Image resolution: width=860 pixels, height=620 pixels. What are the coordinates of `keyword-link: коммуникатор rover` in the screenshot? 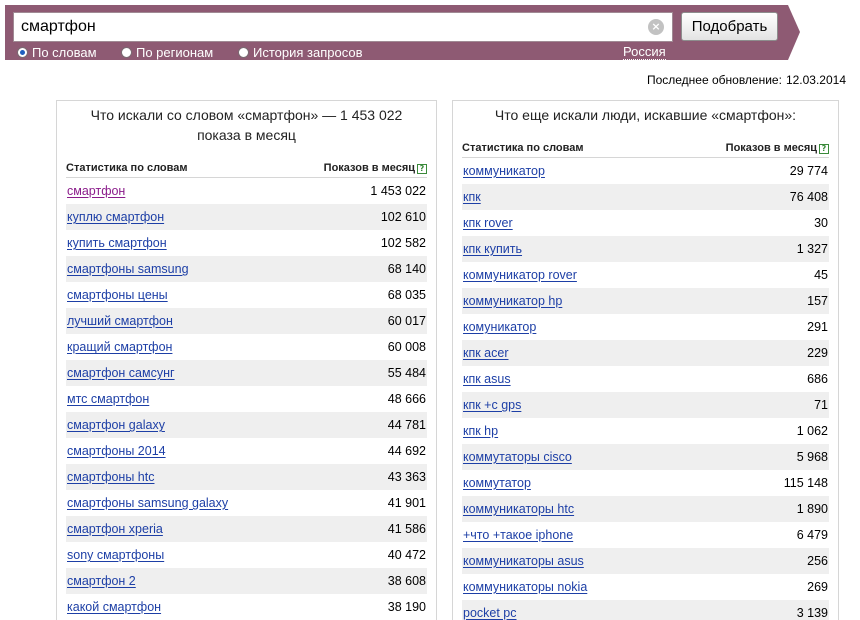 It's located at (520, 275).